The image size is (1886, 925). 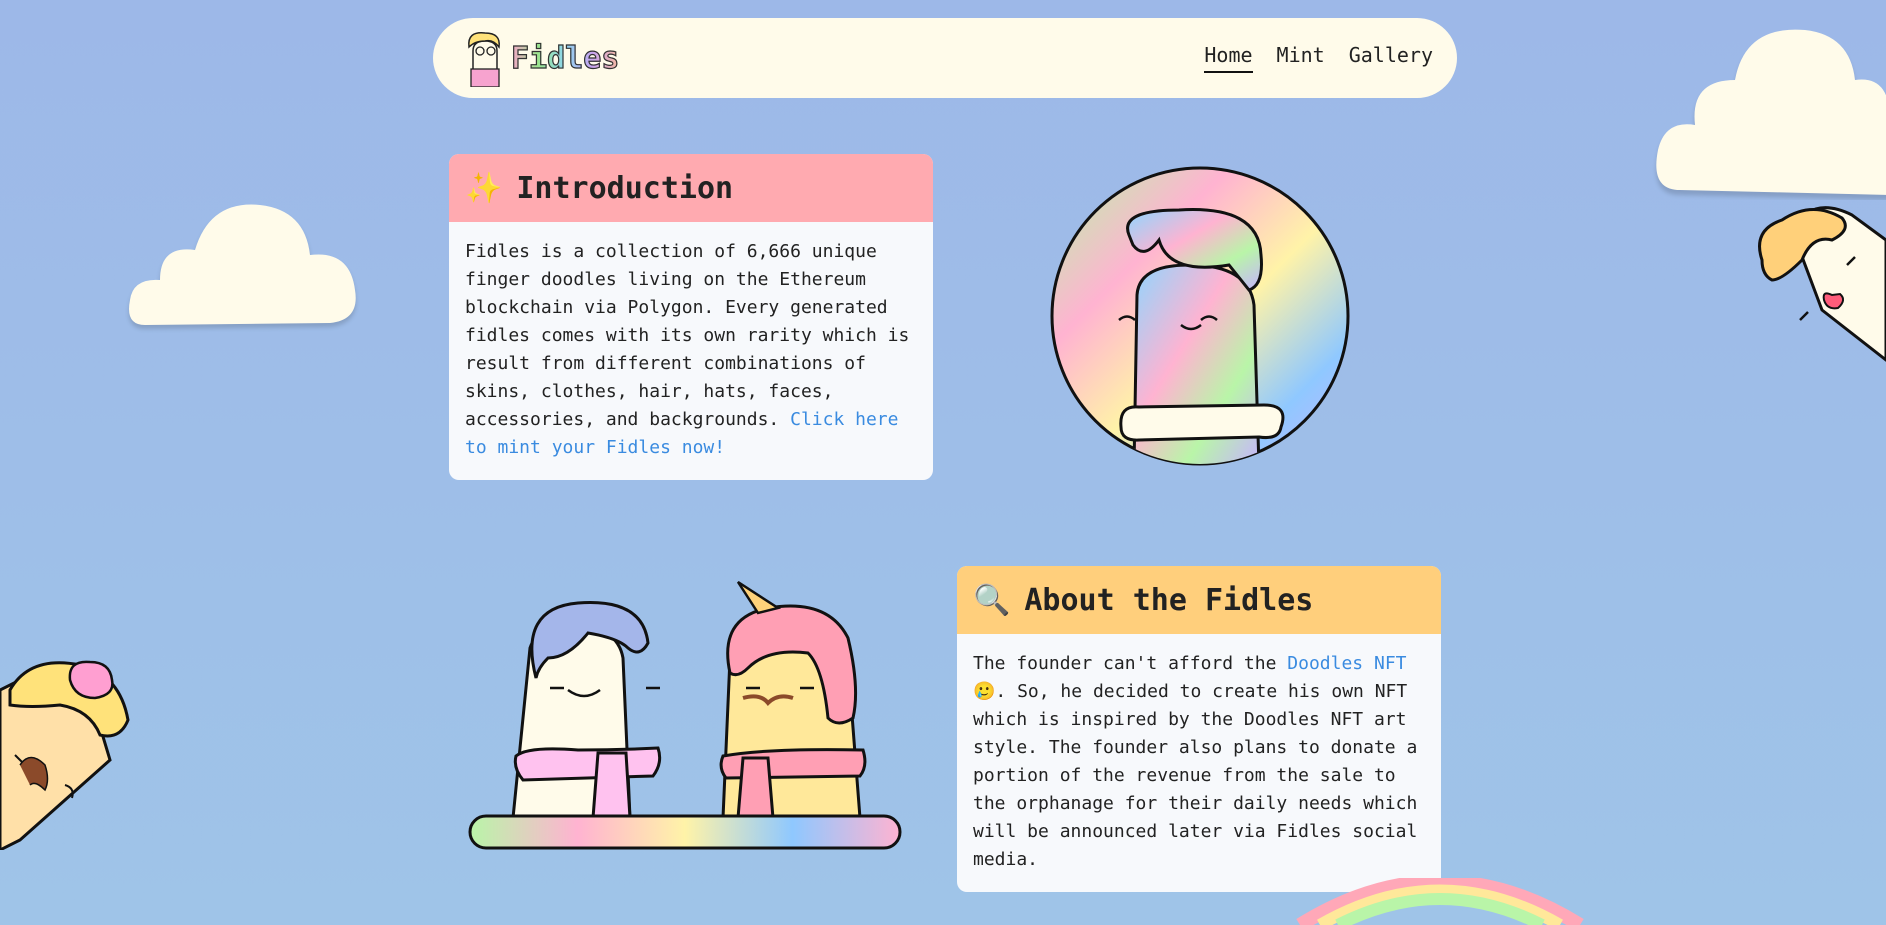 What do you see at coordinates (1346, 663) in the screenshot?
I see `doodles-nft-link: Doodles NFT` at bounding box center [1346, 663].